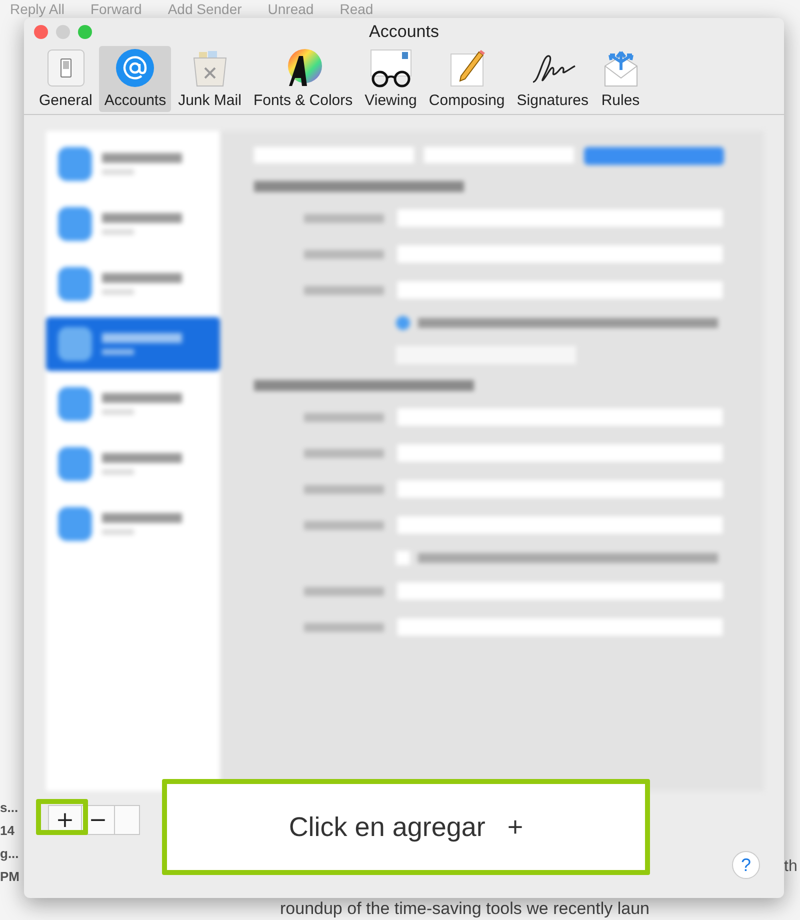  What do you see at coordinates (467, 79) in the screenshot?
I see `toolbar-tab: Composing` at bounding box center [467, 79].